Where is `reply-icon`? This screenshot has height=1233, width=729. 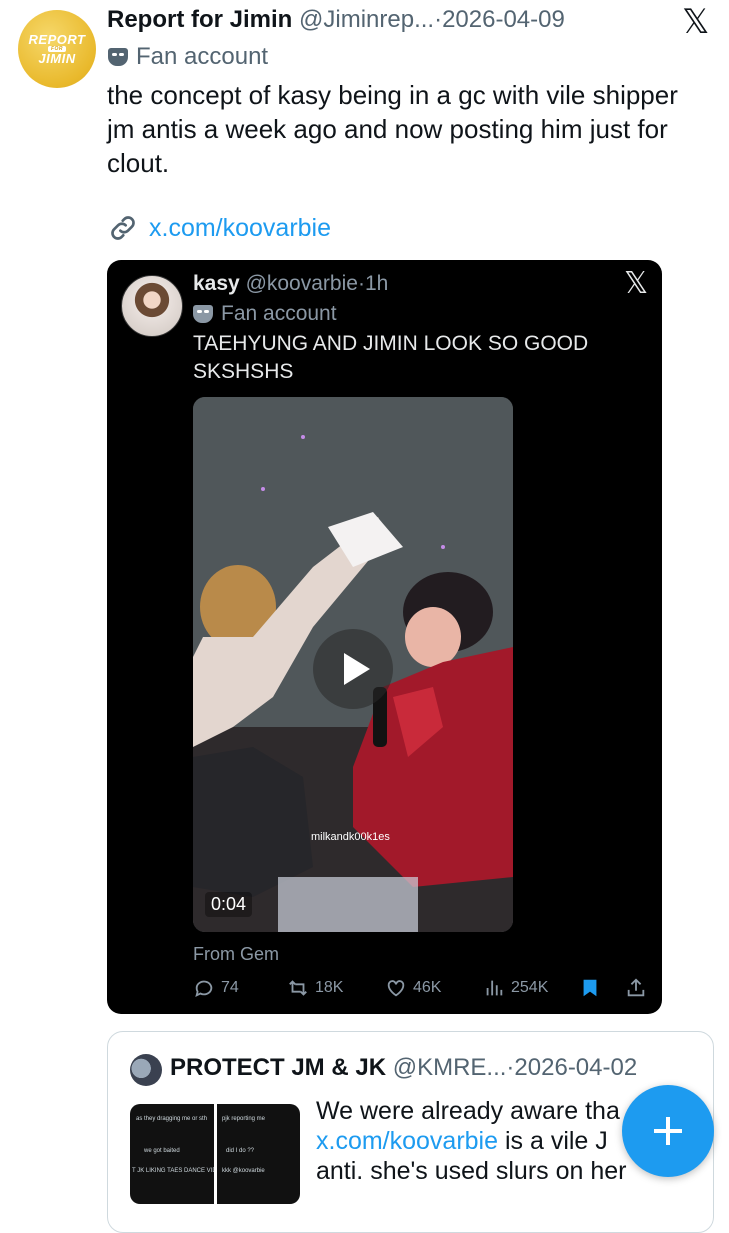
reply-icon is located at coordinates (204, 989).